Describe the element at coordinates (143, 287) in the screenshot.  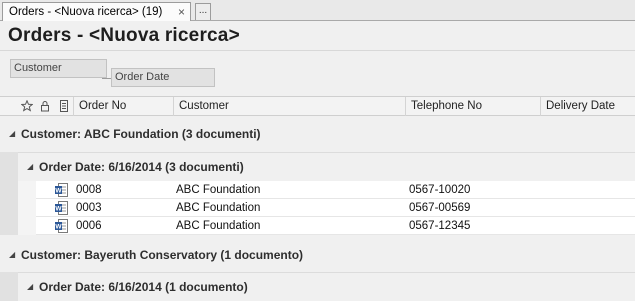
I see `group-label: Order Date: 6/16/2014 (1 documento)` at that location.